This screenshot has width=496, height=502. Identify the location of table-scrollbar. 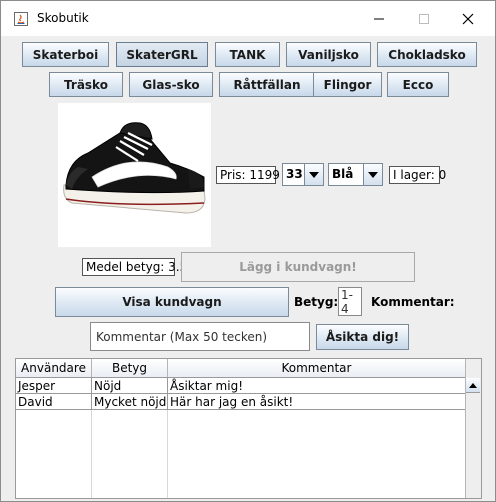
(473, 428).